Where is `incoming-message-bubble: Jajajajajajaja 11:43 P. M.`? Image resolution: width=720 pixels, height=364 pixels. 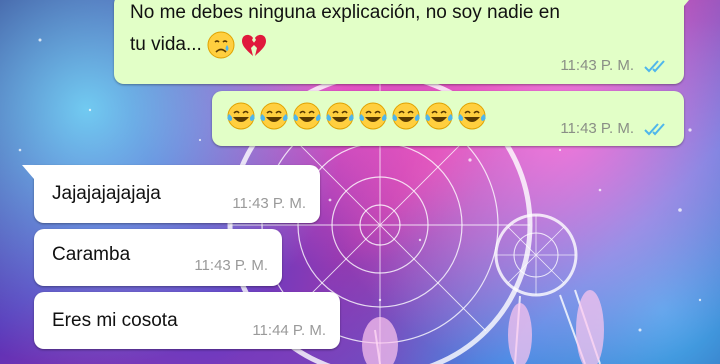
incoming-message-bubble: Jajajajajajaja 11:43 P. M. is located at coordinates (171, 194).